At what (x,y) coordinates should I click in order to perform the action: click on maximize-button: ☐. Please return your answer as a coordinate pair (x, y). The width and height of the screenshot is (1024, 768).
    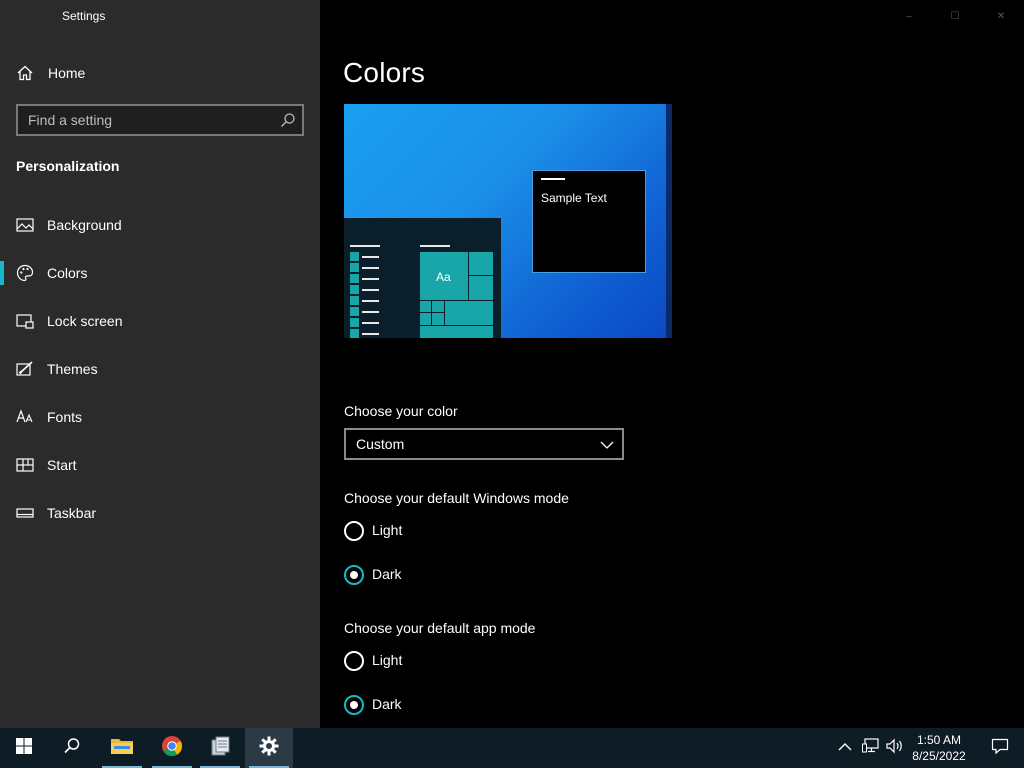
    Looking at the image, I should click on (955, 16).